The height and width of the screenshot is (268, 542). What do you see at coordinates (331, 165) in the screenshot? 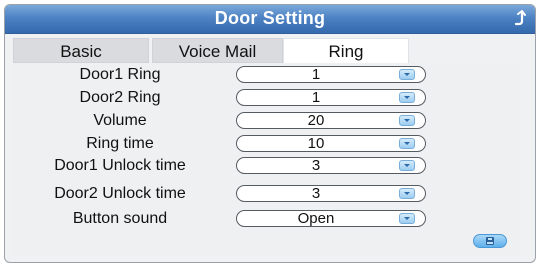
I see `door1-unlock-time-select: 3` at bounding box center [331, 165].